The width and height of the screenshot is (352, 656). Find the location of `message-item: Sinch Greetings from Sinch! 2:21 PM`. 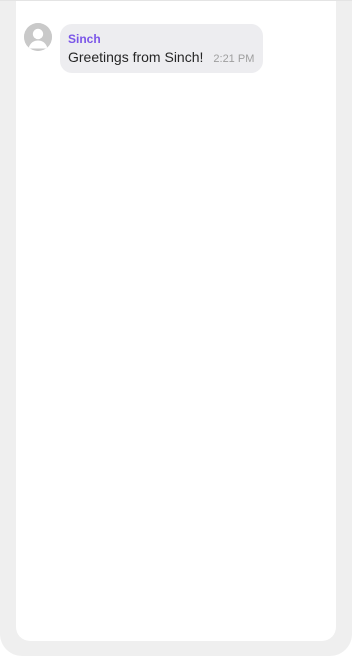

message-item: Sinch Greetings from Sinch! 2:21 PM is located at coordinates (144, 48).